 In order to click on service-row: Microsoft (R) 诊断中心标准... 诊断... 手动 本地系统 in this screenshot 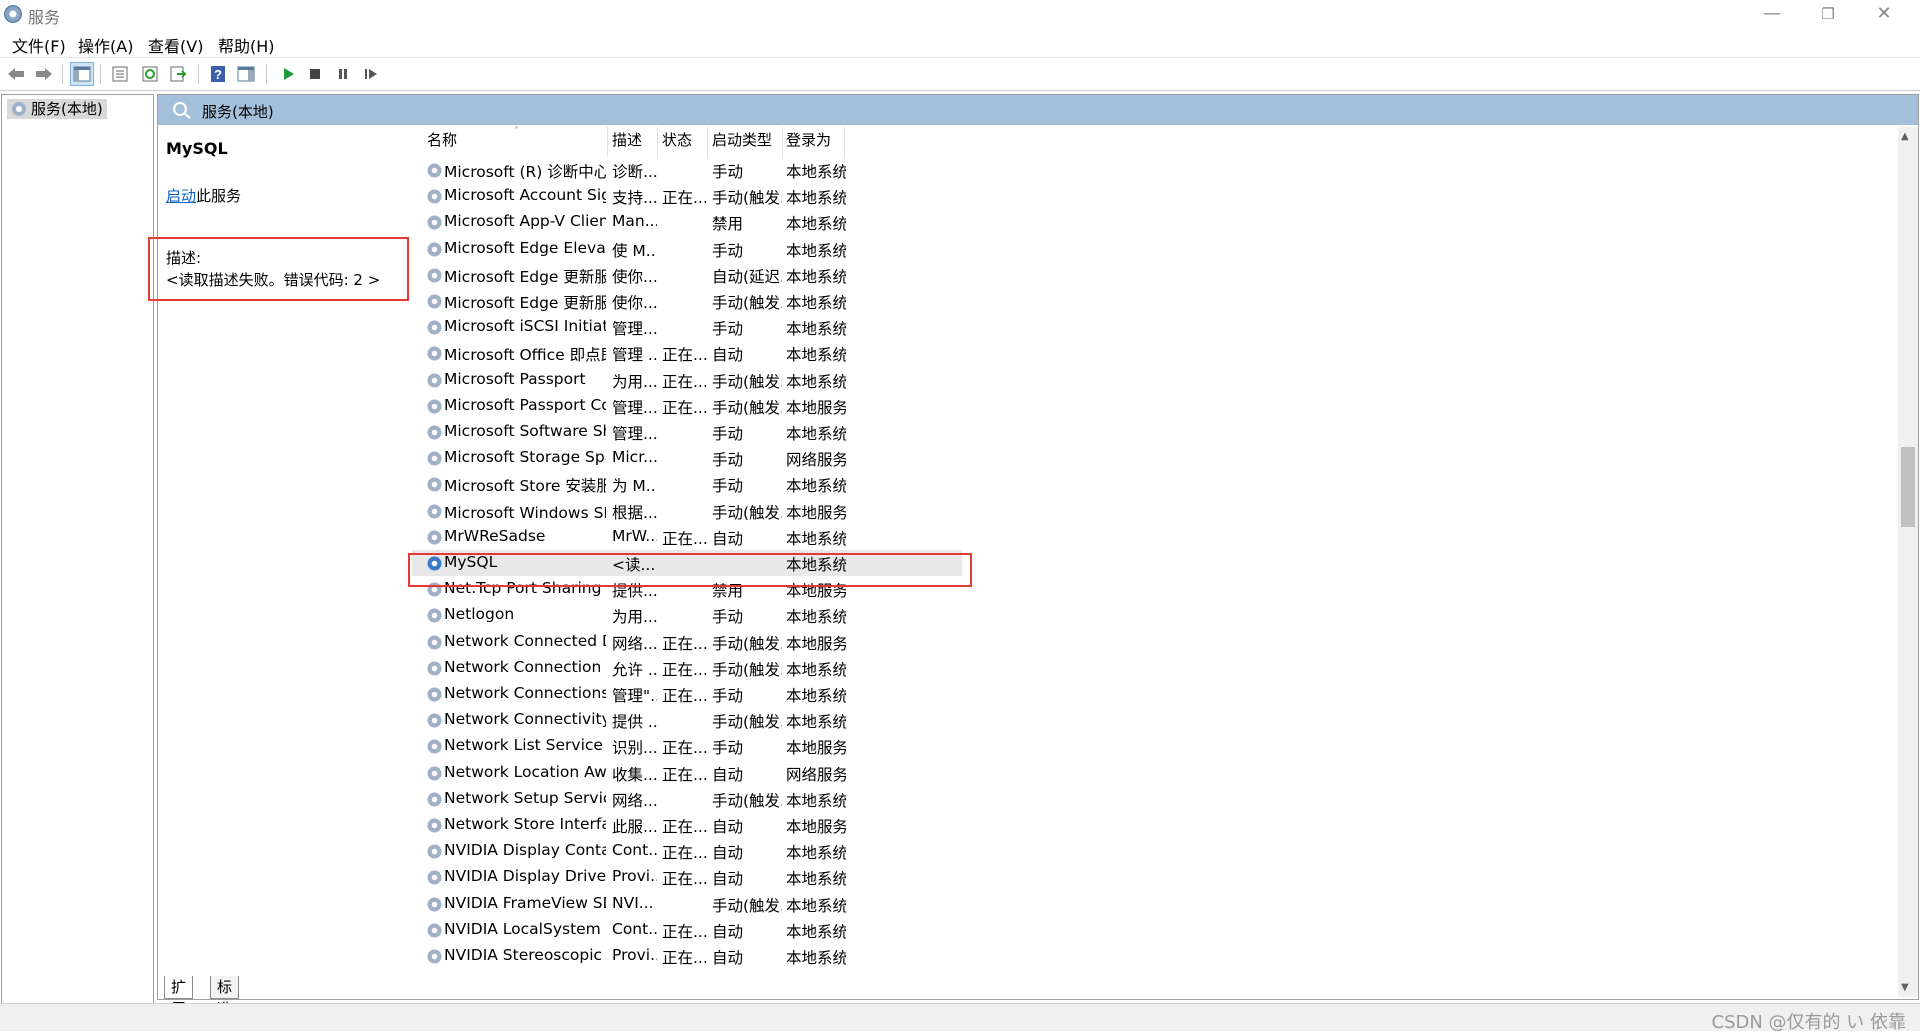, I will do `click(687, 170)`.